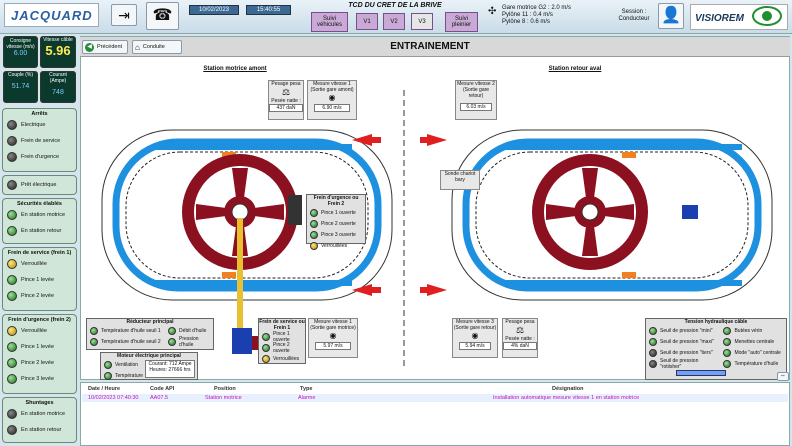  I want to click on precedent-button: ◀ Précédent, so click(105, 47).